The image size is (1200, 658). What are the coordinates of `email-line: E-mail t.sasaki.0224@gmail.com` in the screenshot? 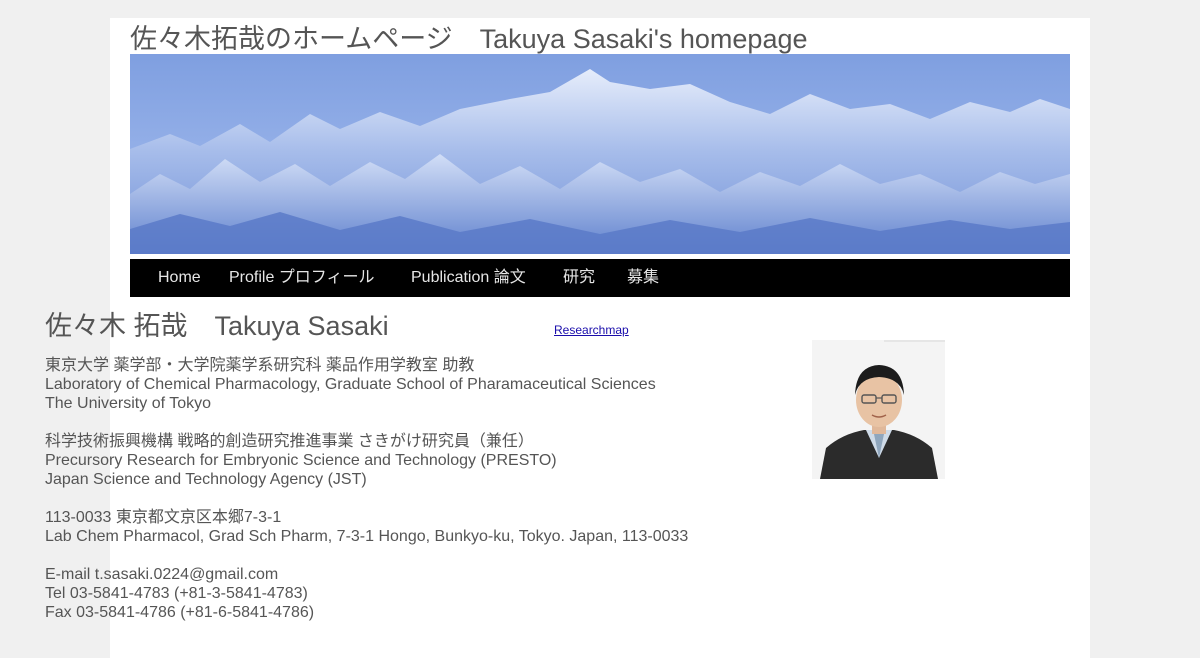 It's located at (162, 574).